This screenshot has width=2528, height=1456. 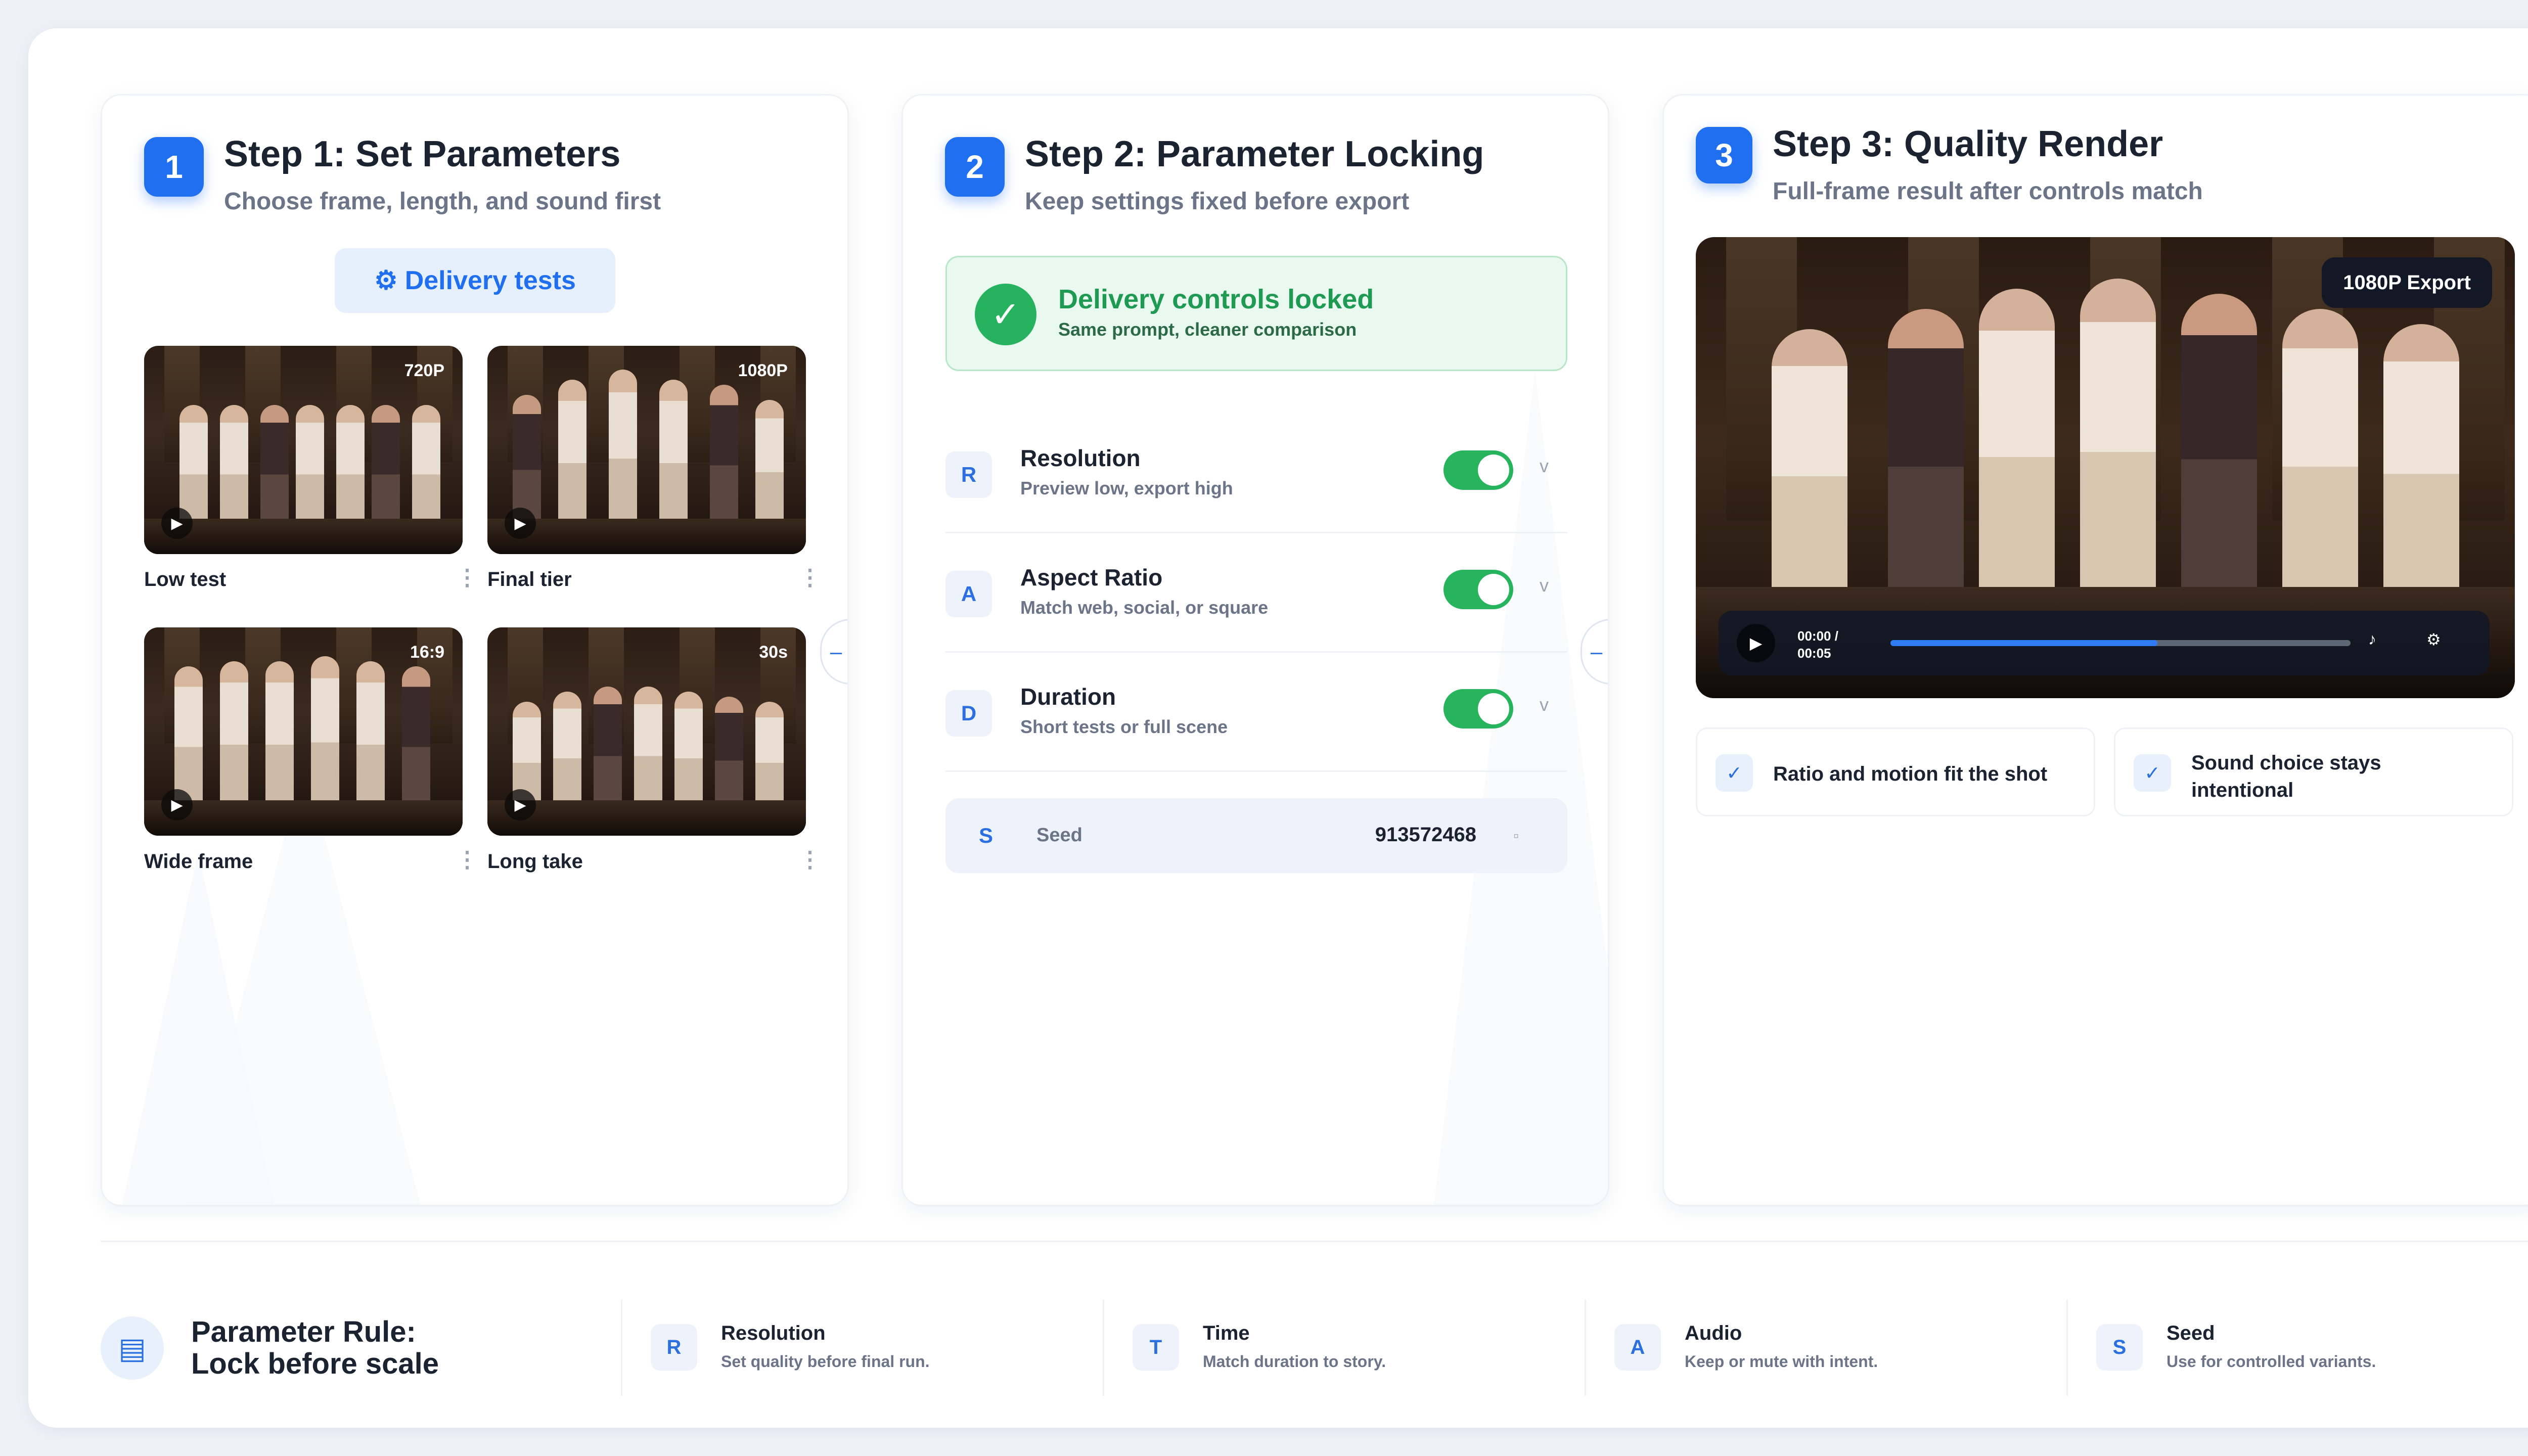 What do you see at coordinates (1156, 1347) in the screenshot?
I see `footer-chip: T` at bounding box center [1156, 1347].